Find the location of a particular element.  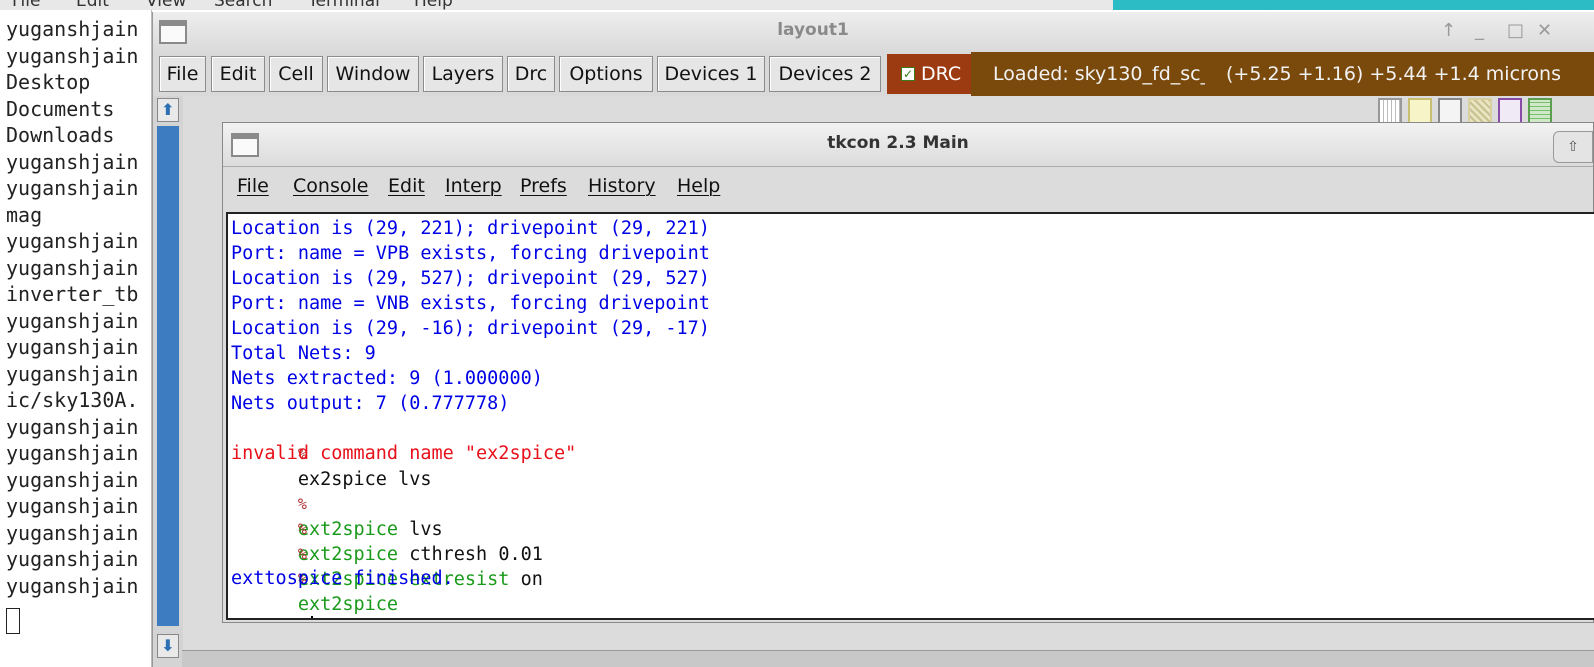

terminal-menu-search: Search is located at coordinates (243, 5).